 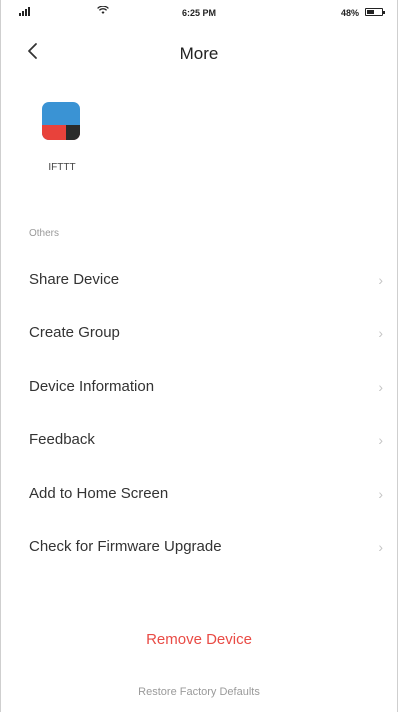 What do you see at coordinates (199, 639) in the screenshot?
I see `remove-device-button: Remove Device` at bounding box center [199, 639].